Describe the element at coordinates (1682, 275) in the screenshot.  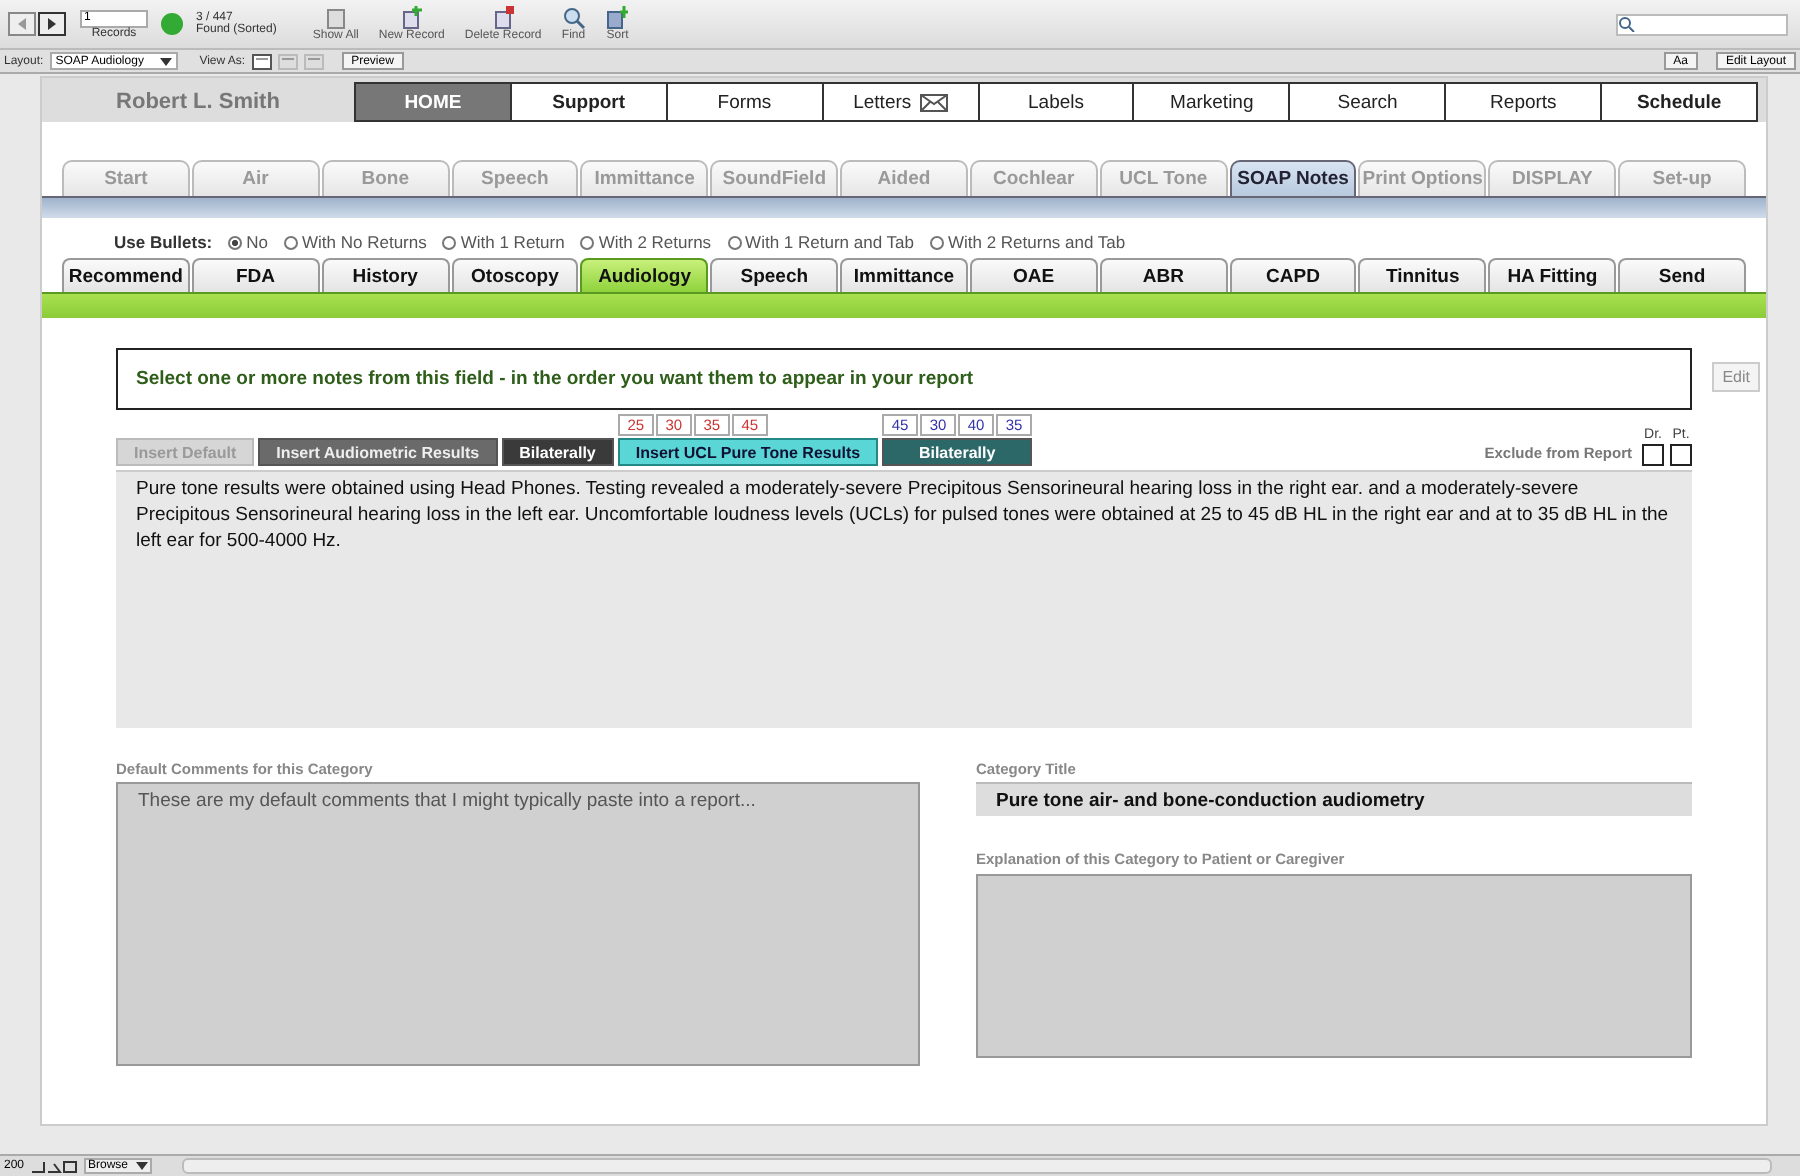
I see `category-tab: Send` at that location.